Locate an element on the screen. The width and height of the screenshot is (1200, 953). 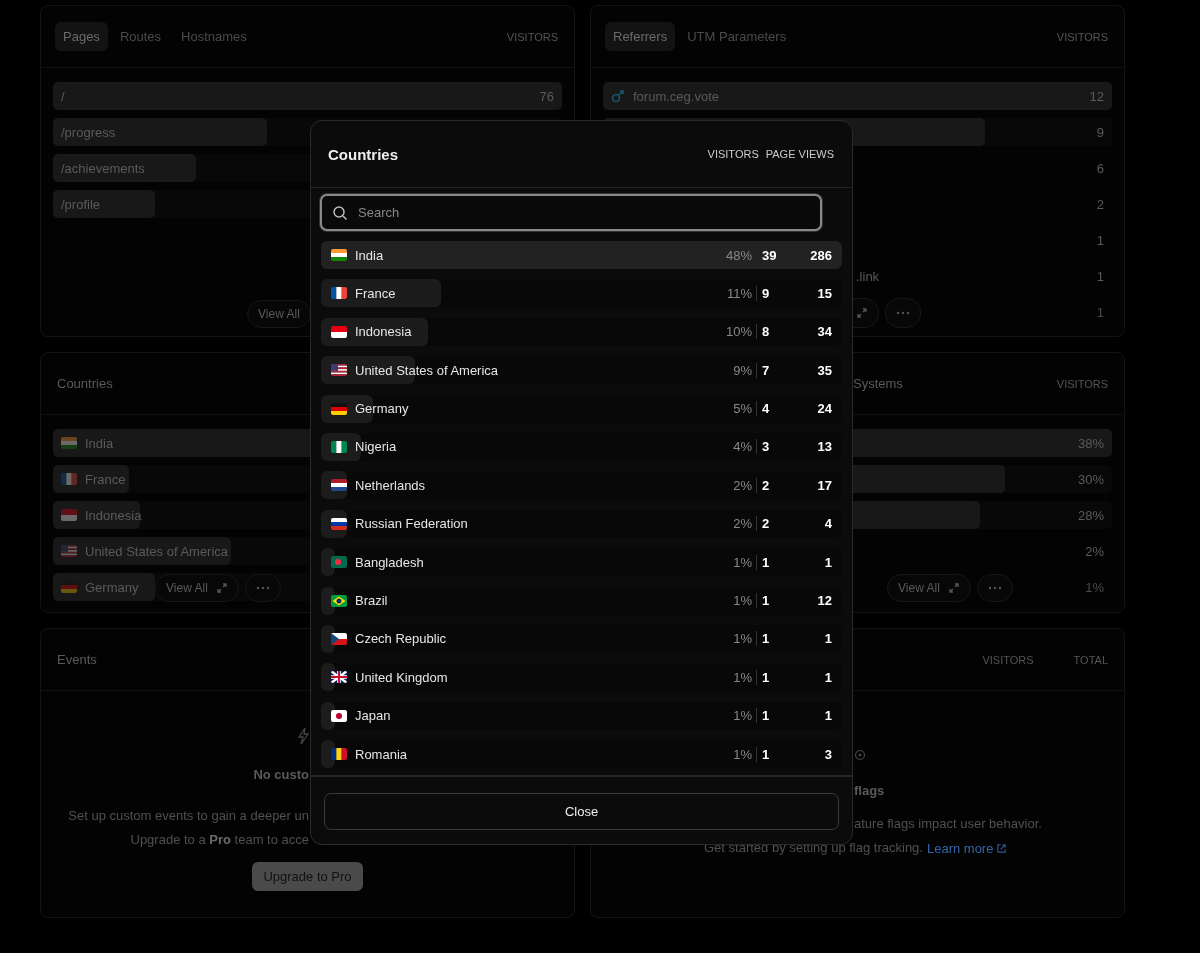
country-row: Netherlands 2% 2 17 is located at coordinates (581, 485).